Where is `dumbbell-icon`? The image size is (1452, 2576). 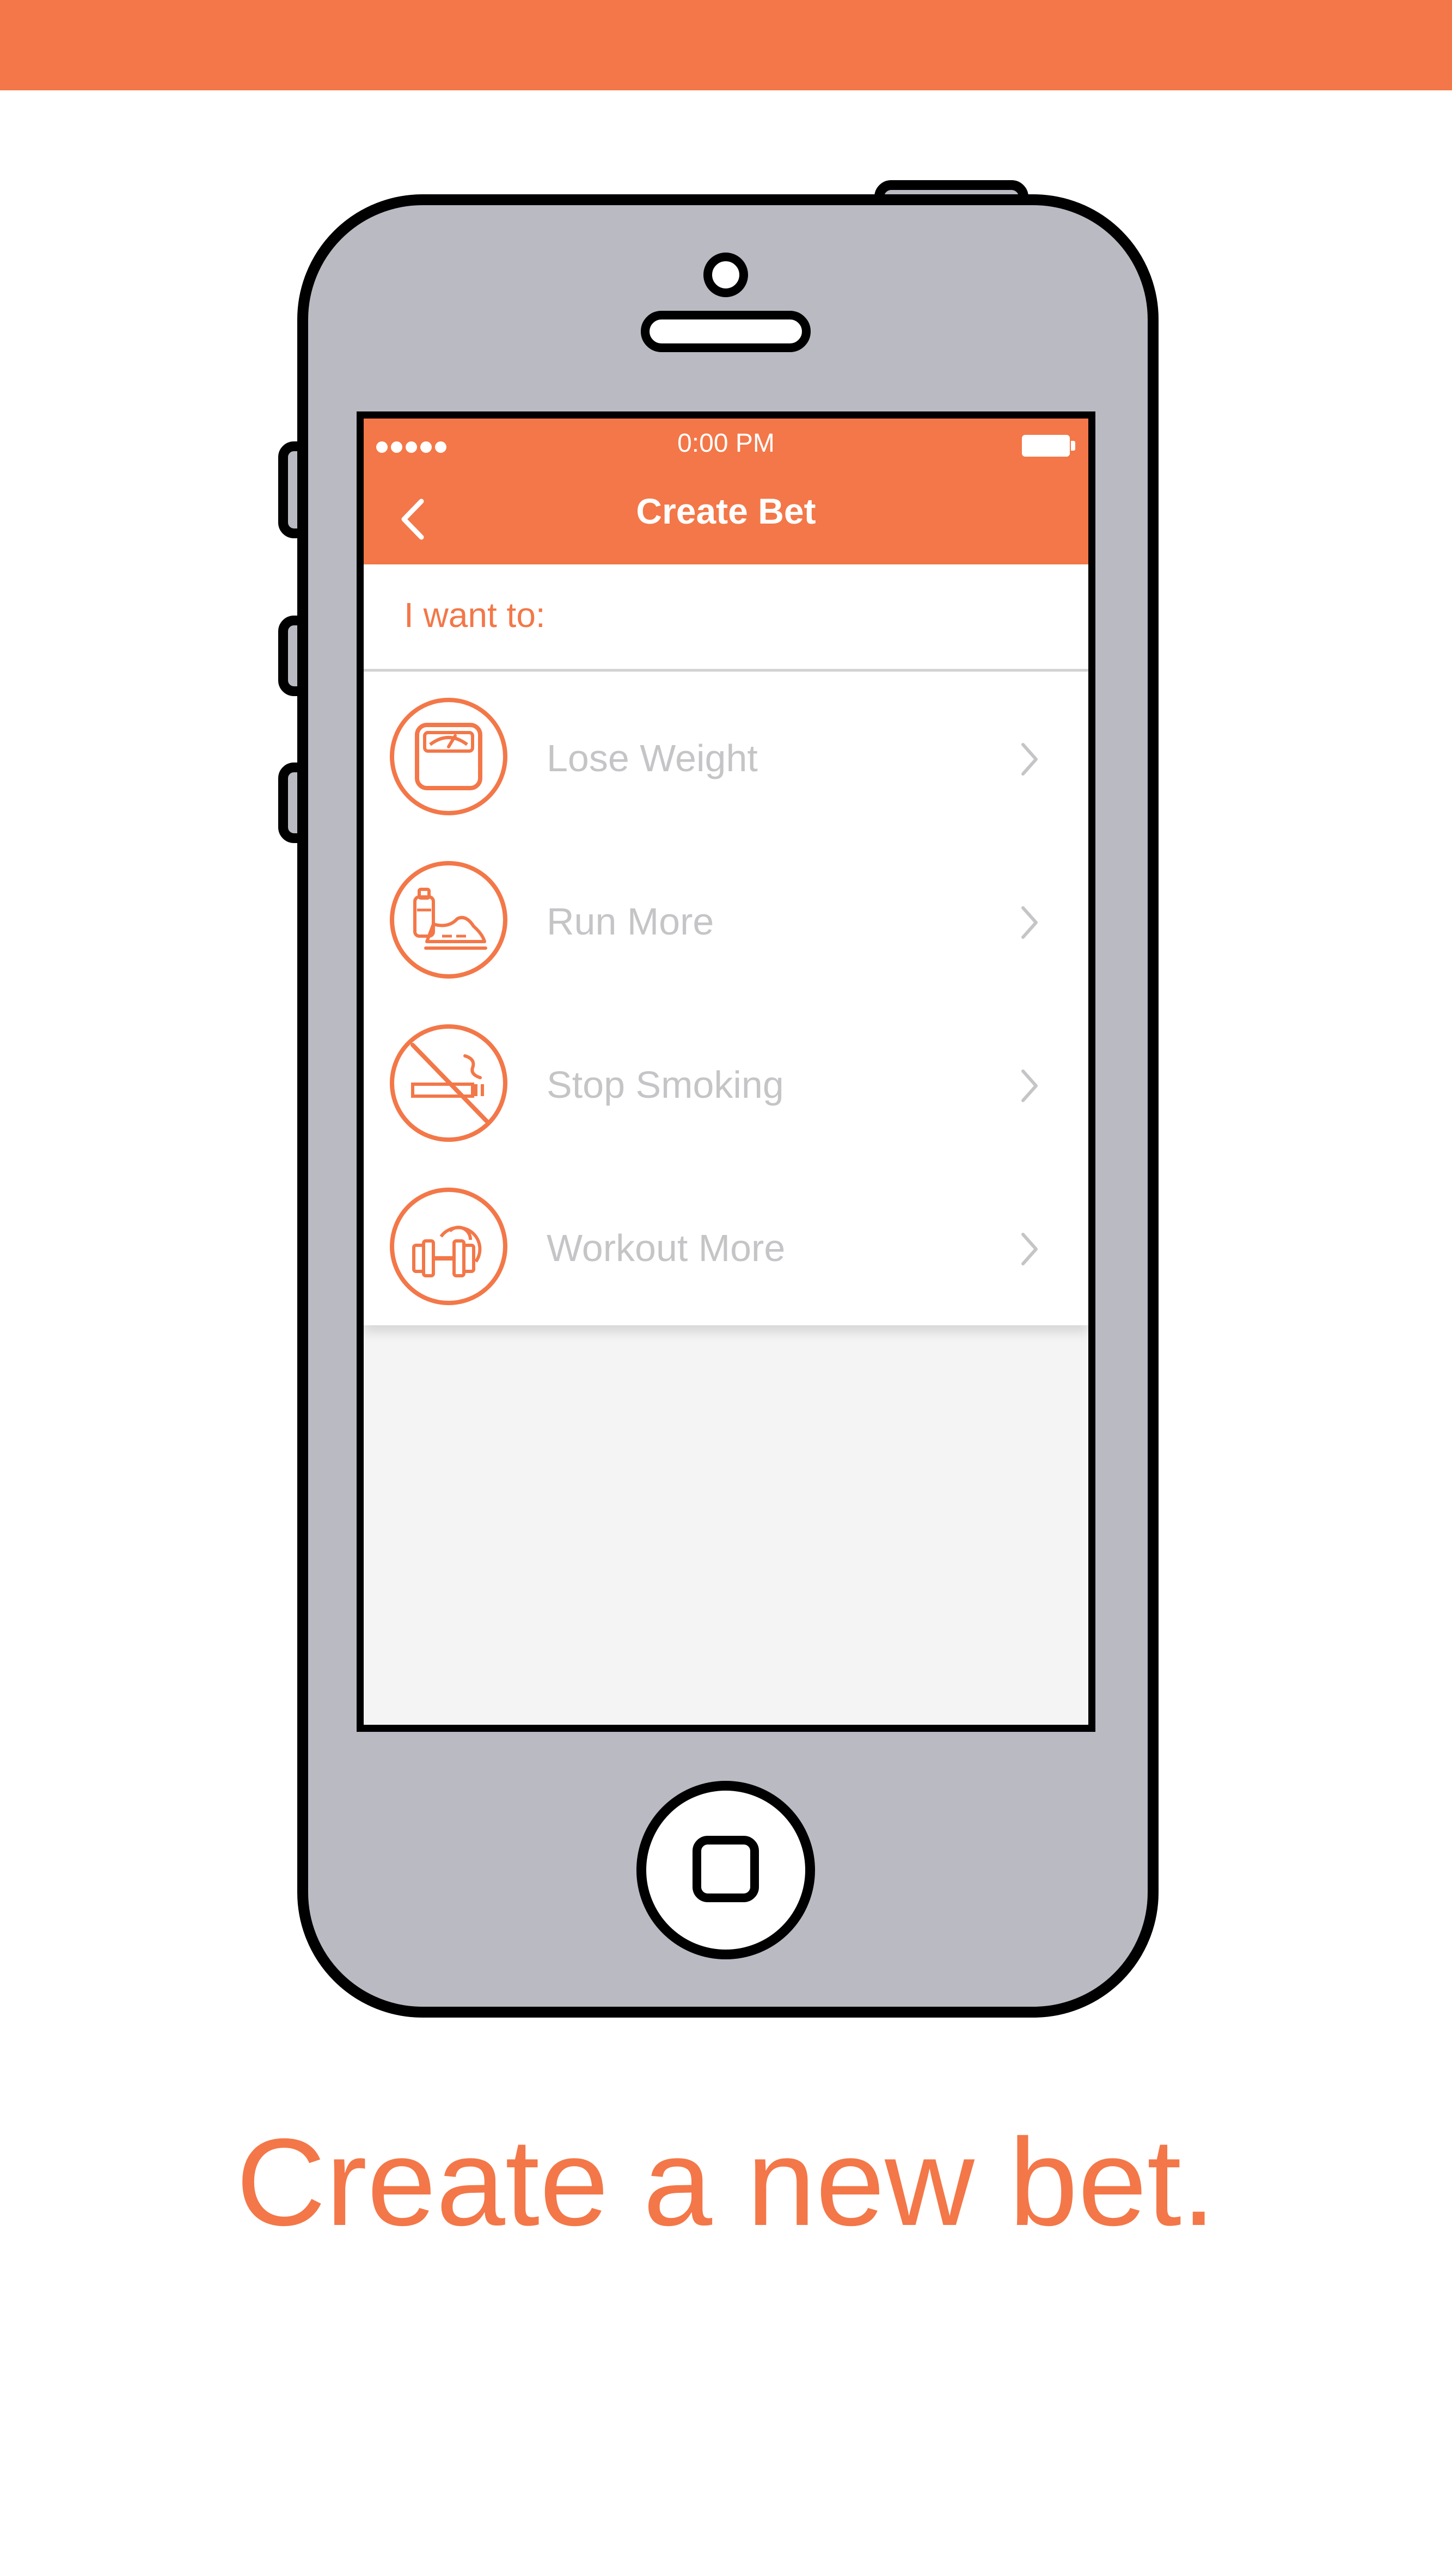 dumbbell-icon is located at coordinates (449, 1246).